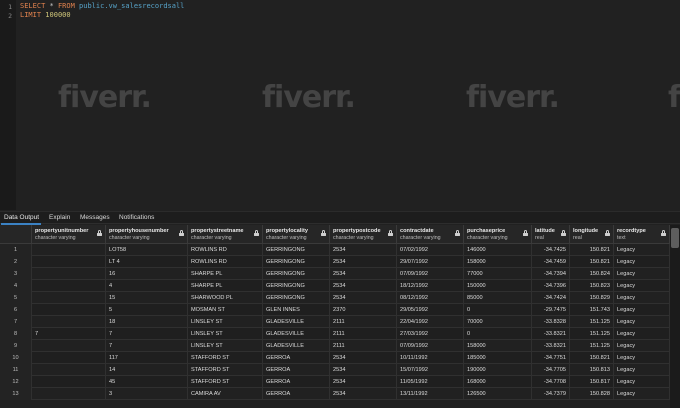 The width and height of the screenshot is (680, 408). What do you see at coordinates (498, 358) in the screenshot?
I see `table-cell: 185000` at bounding box center [498, 358].